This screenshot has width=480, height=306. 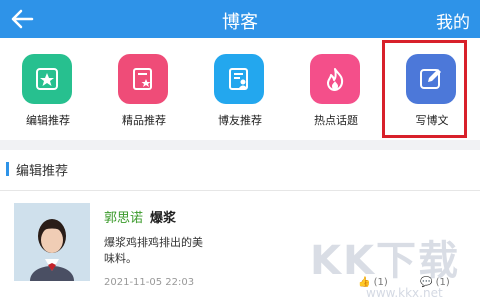 I want to click on post-thumbnail, so click(x=52, y=242).